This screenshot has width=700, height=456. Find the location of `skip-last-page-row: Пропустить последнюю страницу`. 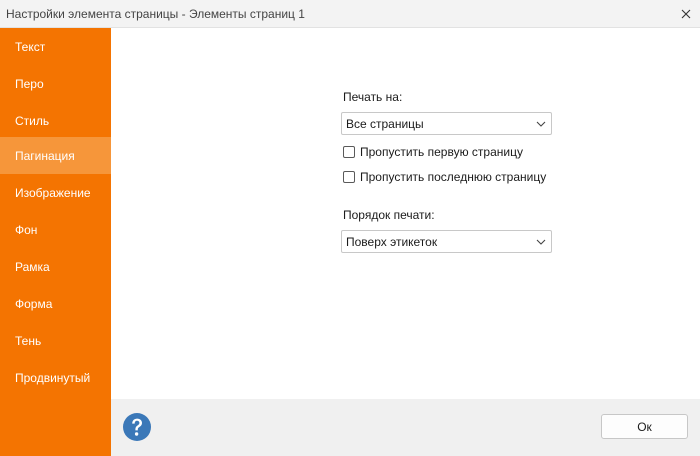

skip-last-page-row: Пропустить последнюю страницу is located at coordinates (444, 177).